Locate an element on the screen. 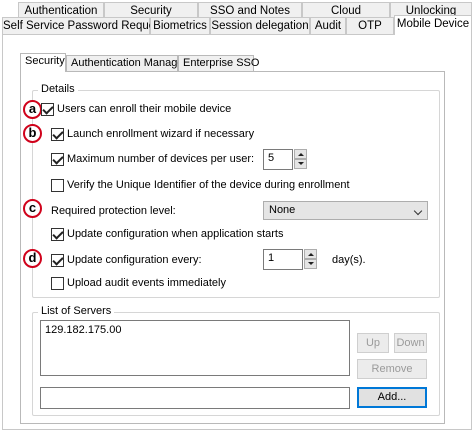 Image resolution: width=474 pixels, height=432 pixels. marker-a: a is located at coordinates (32, 109).